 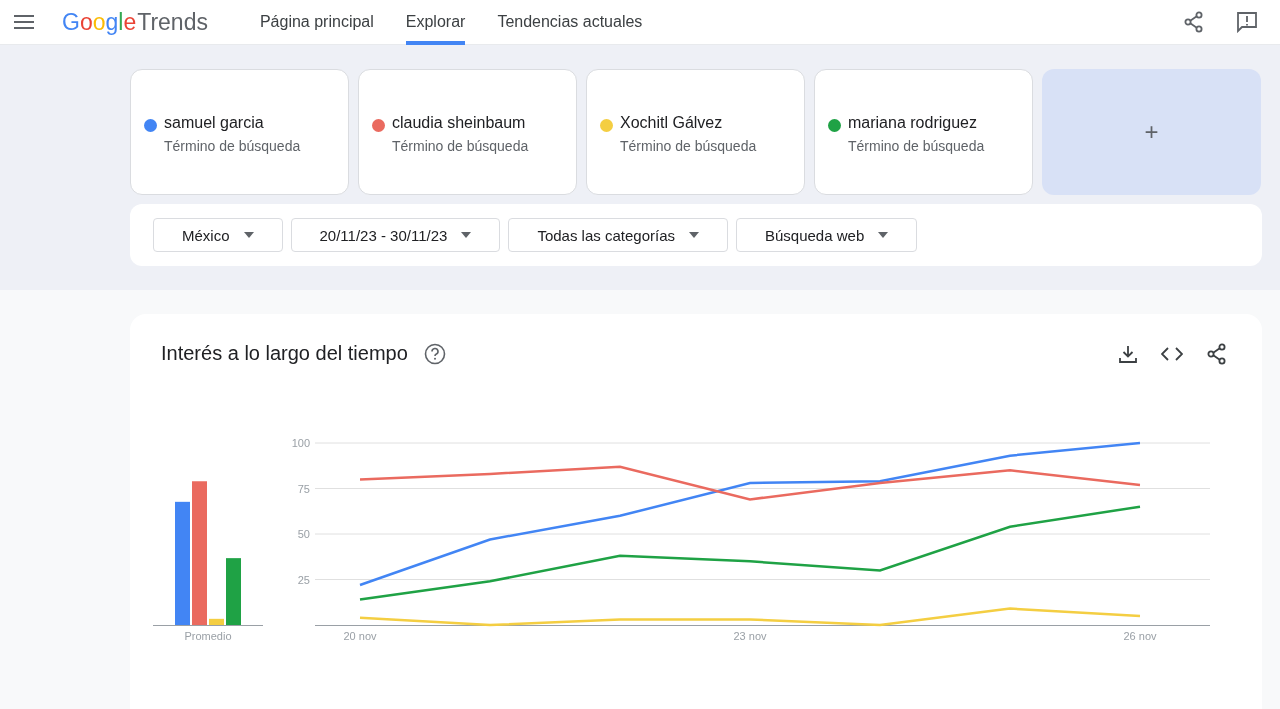 I want to click on filter-dropdown: 20/11/23 - 30/11/23, so click(x=395, y=235).